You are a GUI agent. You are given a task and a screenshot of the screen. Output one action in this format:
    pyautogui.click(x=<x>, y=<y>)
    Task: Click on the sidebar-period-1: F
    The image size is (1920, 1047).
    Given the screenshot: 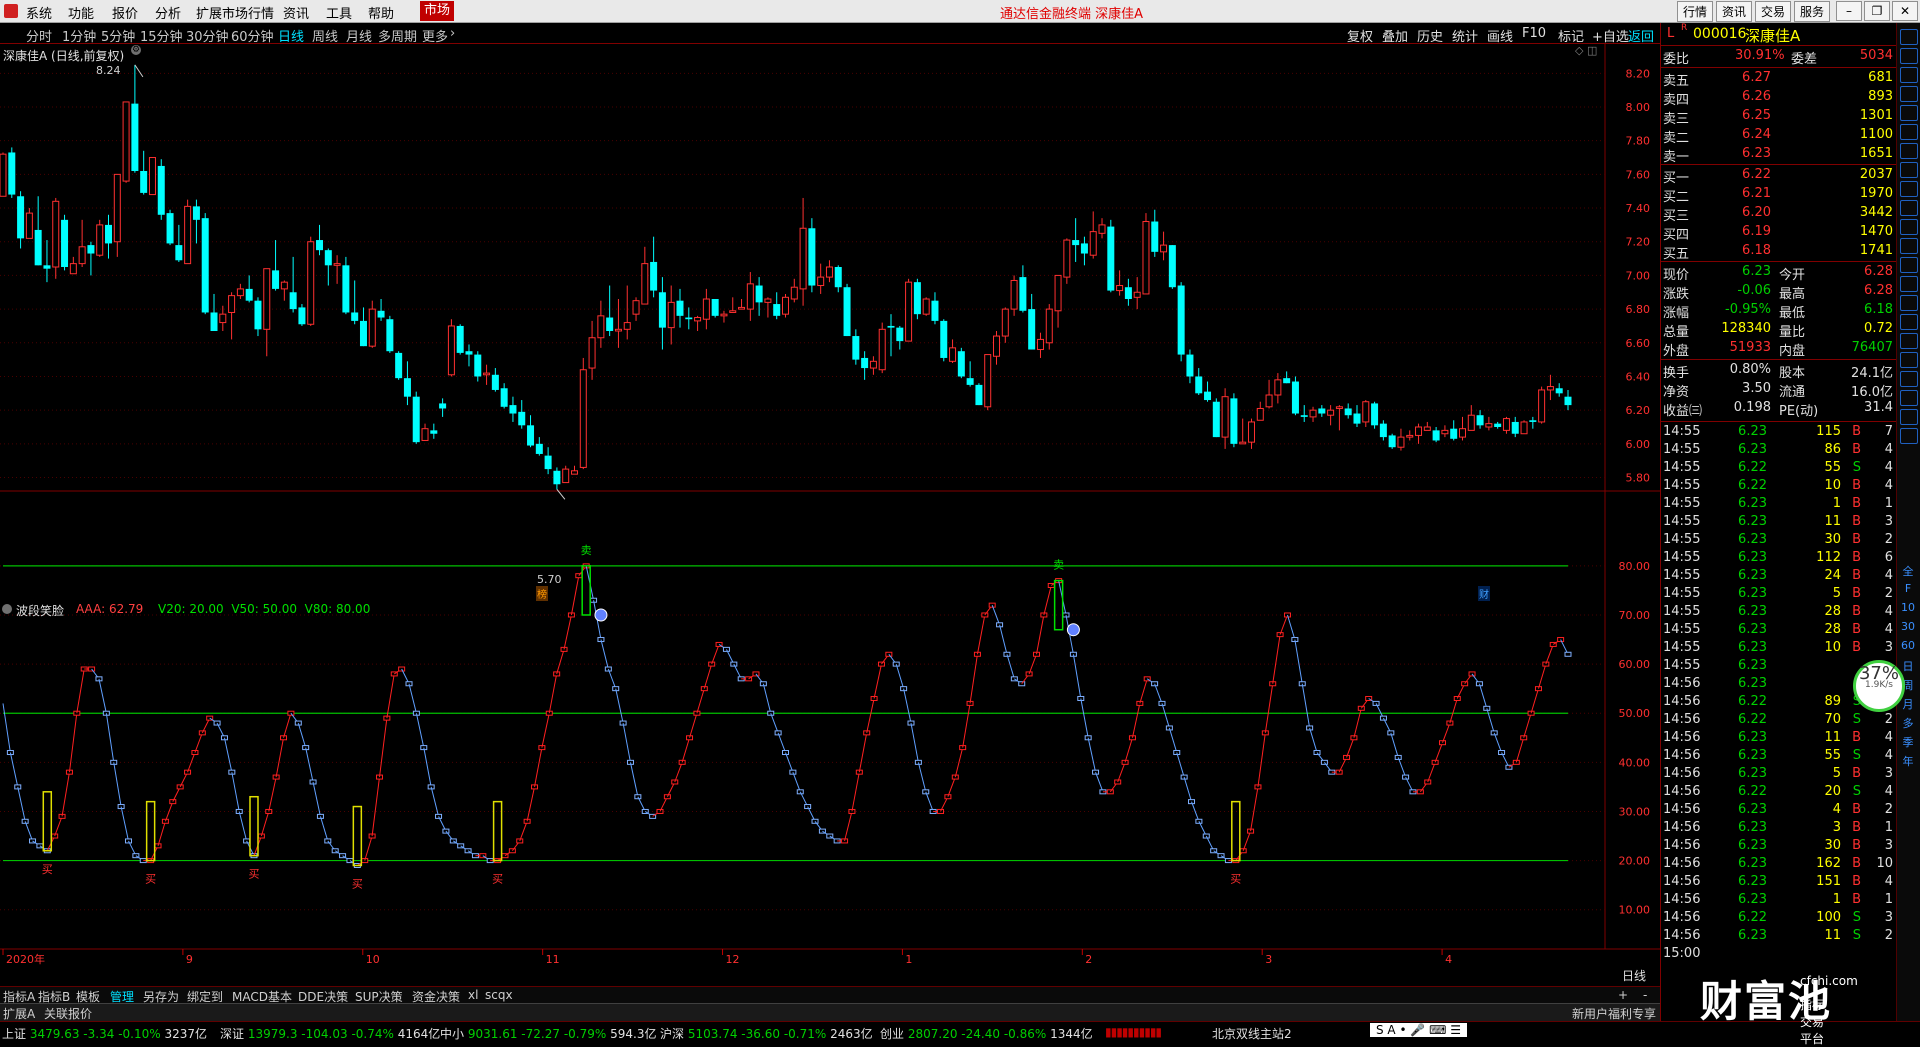 What is the action you would take?
    pyautogui.click(x=1908, y=588)
    